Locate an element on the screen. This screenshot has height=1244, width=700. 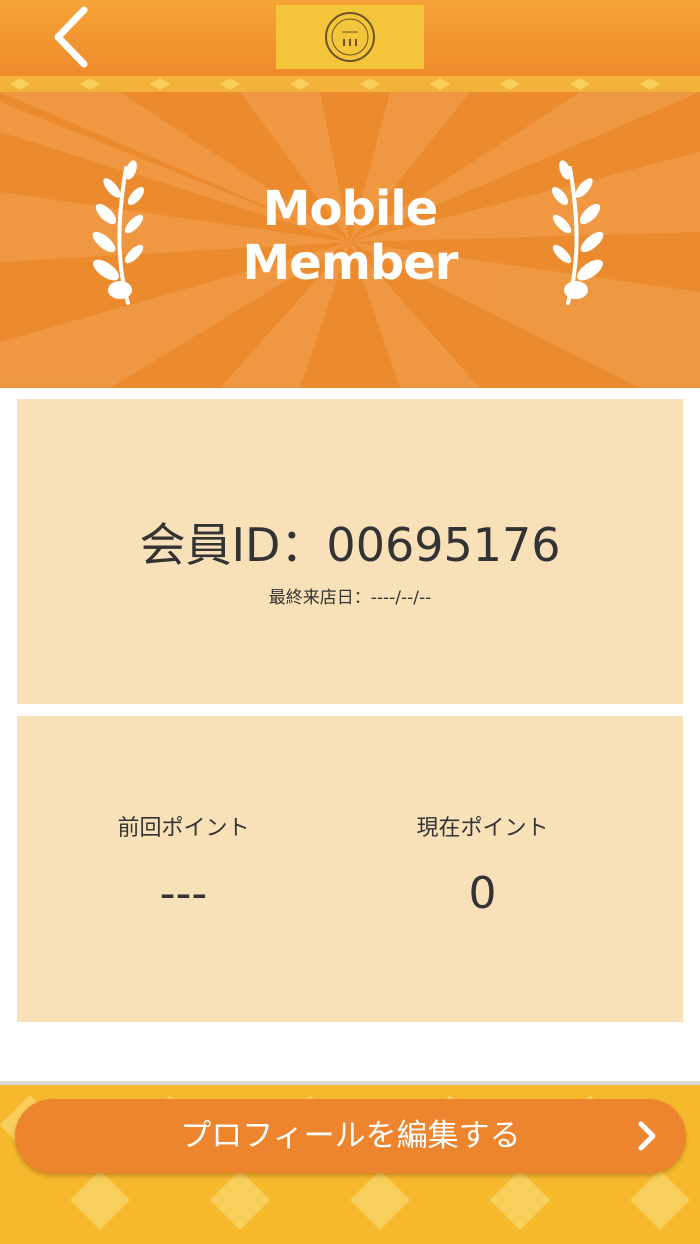
hero-title: Mobile Member is located at coordinates (350, 236).